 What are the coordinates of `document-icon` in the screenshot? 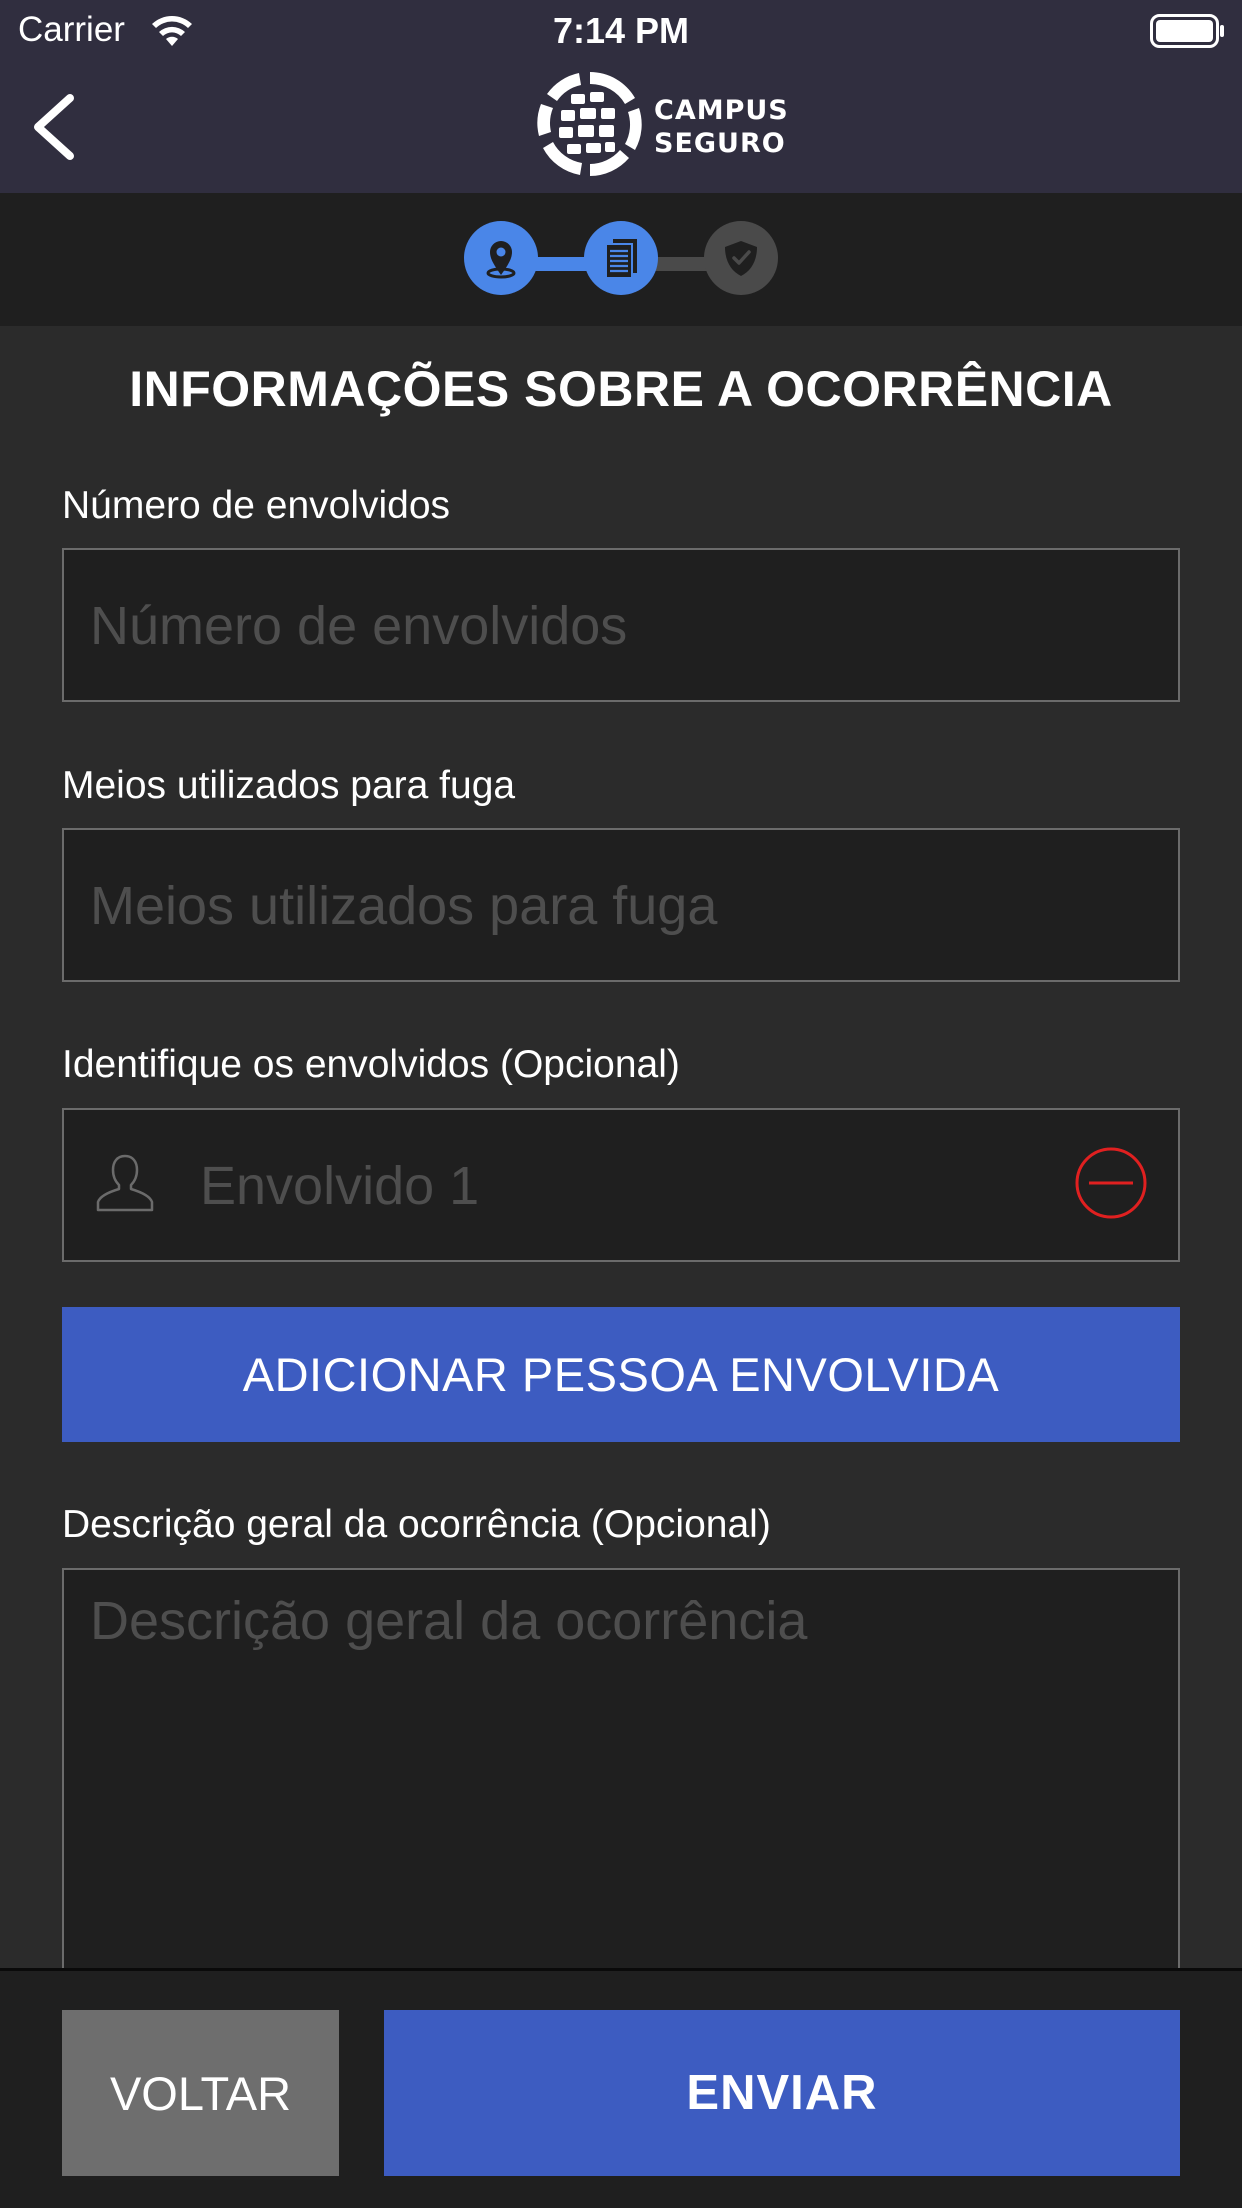 It's located at (621, 259).